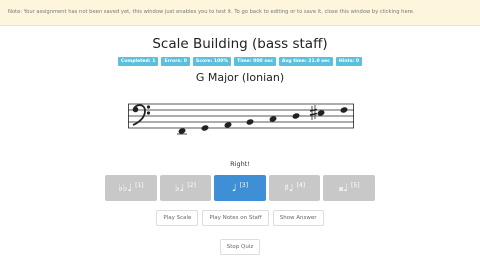  I want to click on flat-quarter-note-icon: ♭♩, so click(179, 188).